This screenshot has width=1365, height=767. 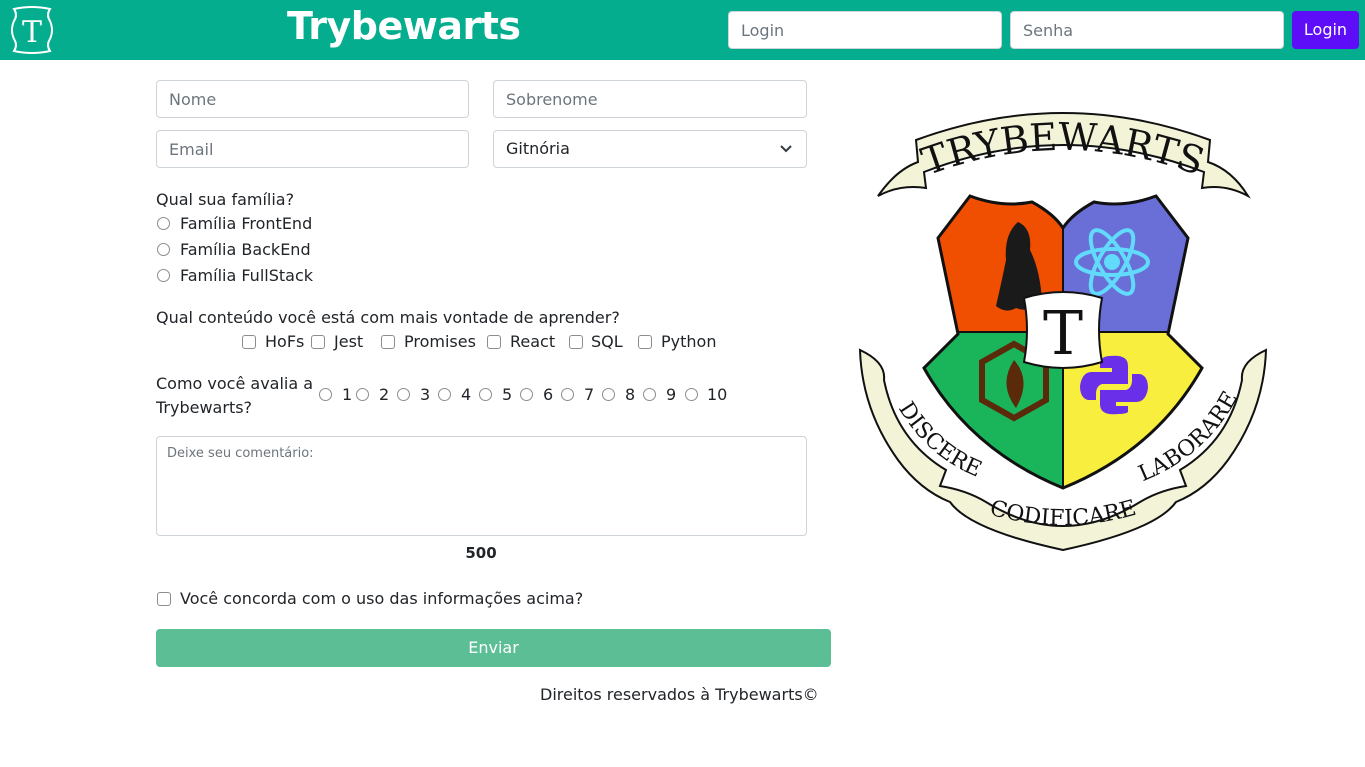 I want to click on family-question: Qual sua família?, so click(x=225, y=199).